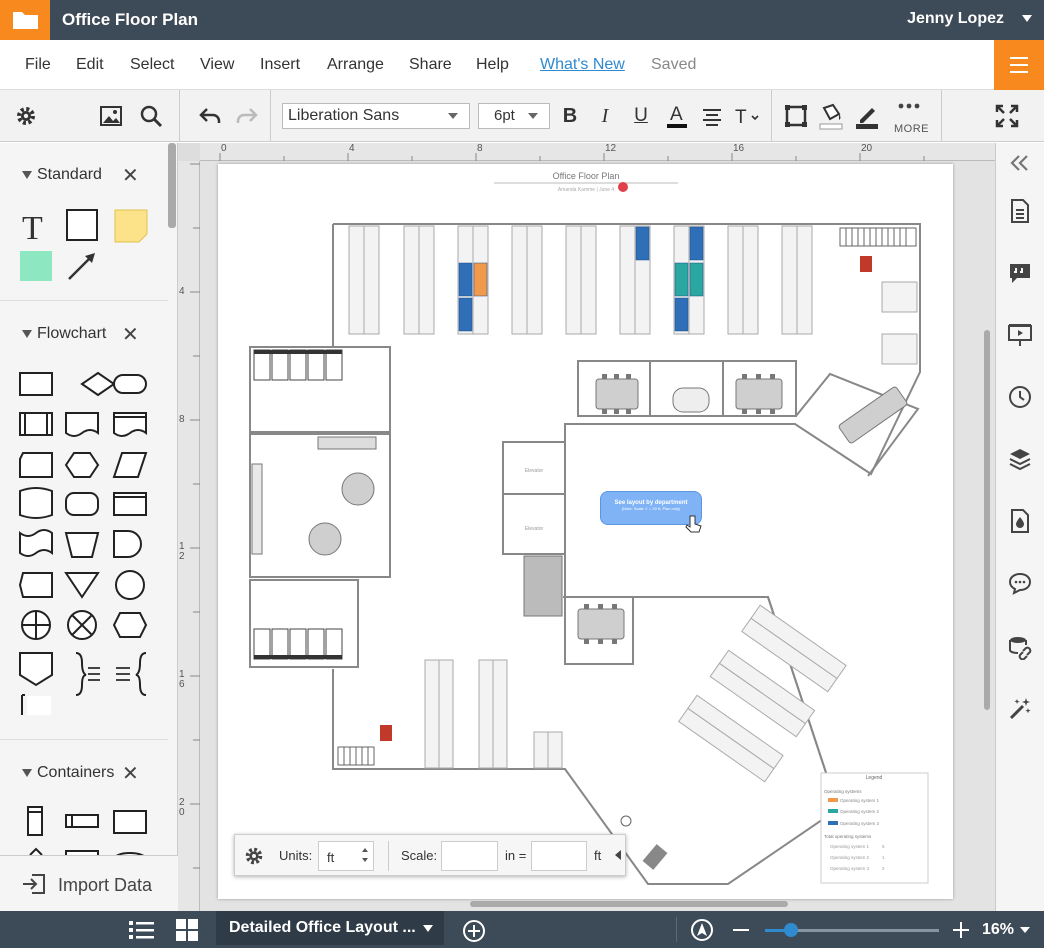 The height and width of the screenshot is (948, 1044). Describe the element at coordinates (955, 19) in the screenshot. I see `user-menu: Jenny Lopez` at that location.